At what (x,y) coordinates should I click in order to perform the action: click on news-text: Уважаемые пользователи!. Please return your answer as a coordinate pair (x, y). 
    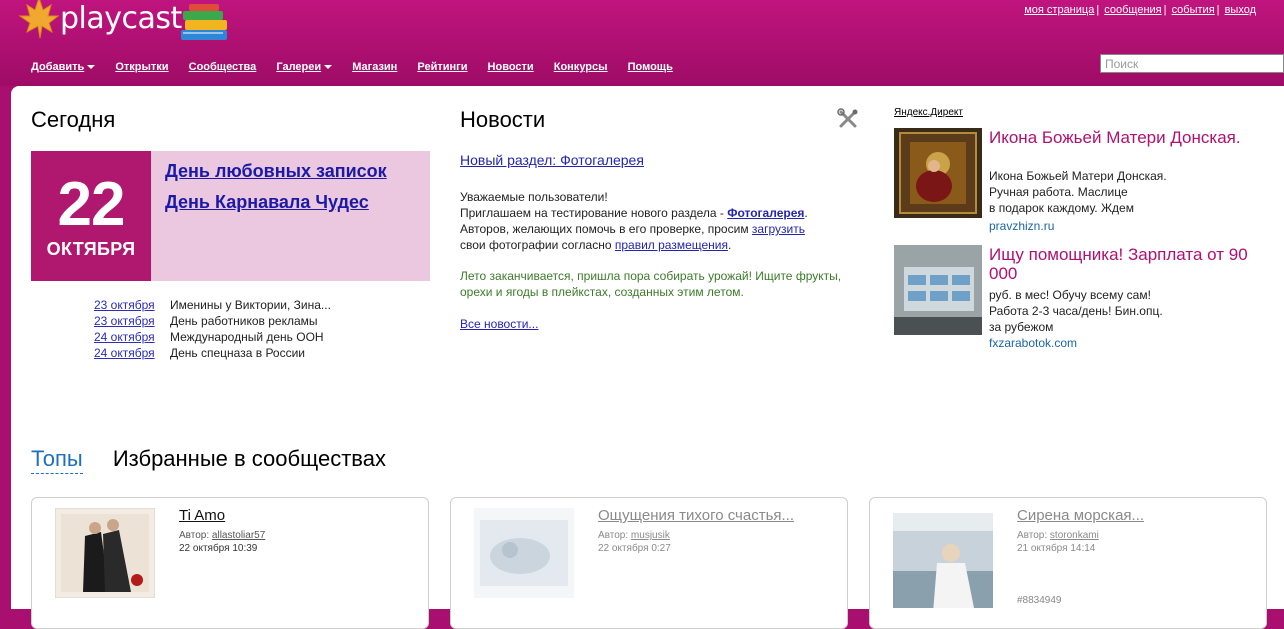
    Looking at the image, I should click on (534, 197).